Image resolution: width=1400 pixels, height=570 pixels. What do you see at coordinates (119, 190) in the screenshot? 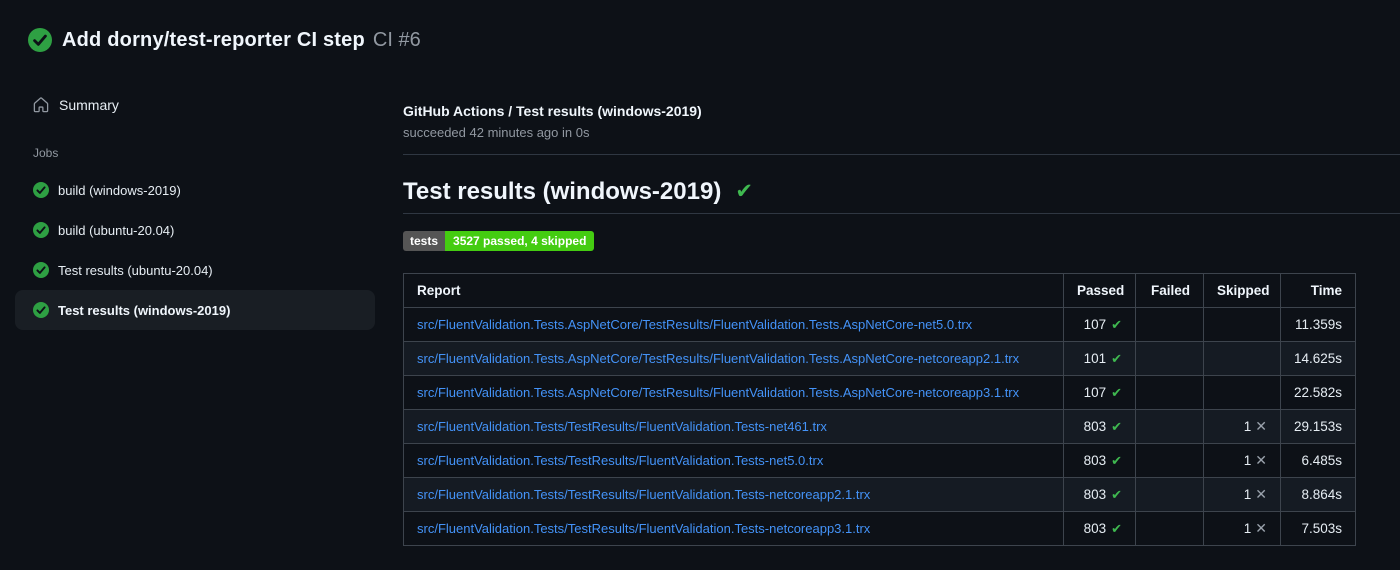
I see `job-label: build (windows-2019)` at bounding box center [119, 190].